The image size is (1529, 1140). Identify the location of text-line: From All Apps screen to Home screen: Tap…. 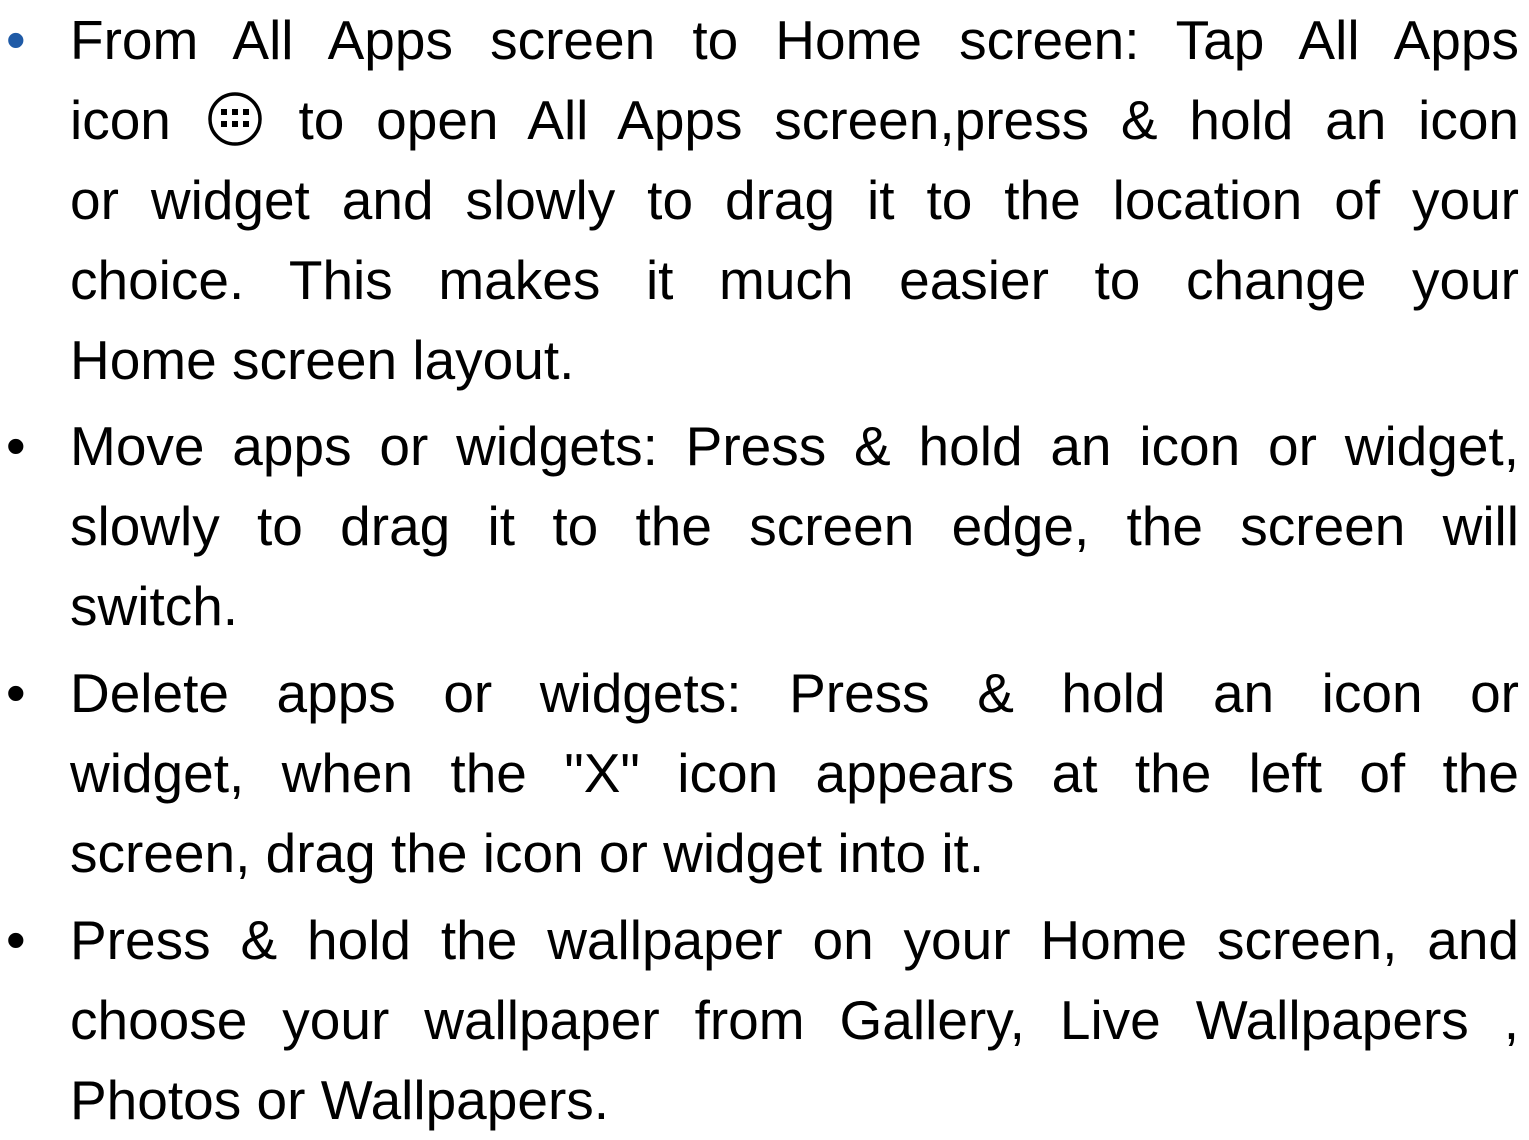
(794, 40).